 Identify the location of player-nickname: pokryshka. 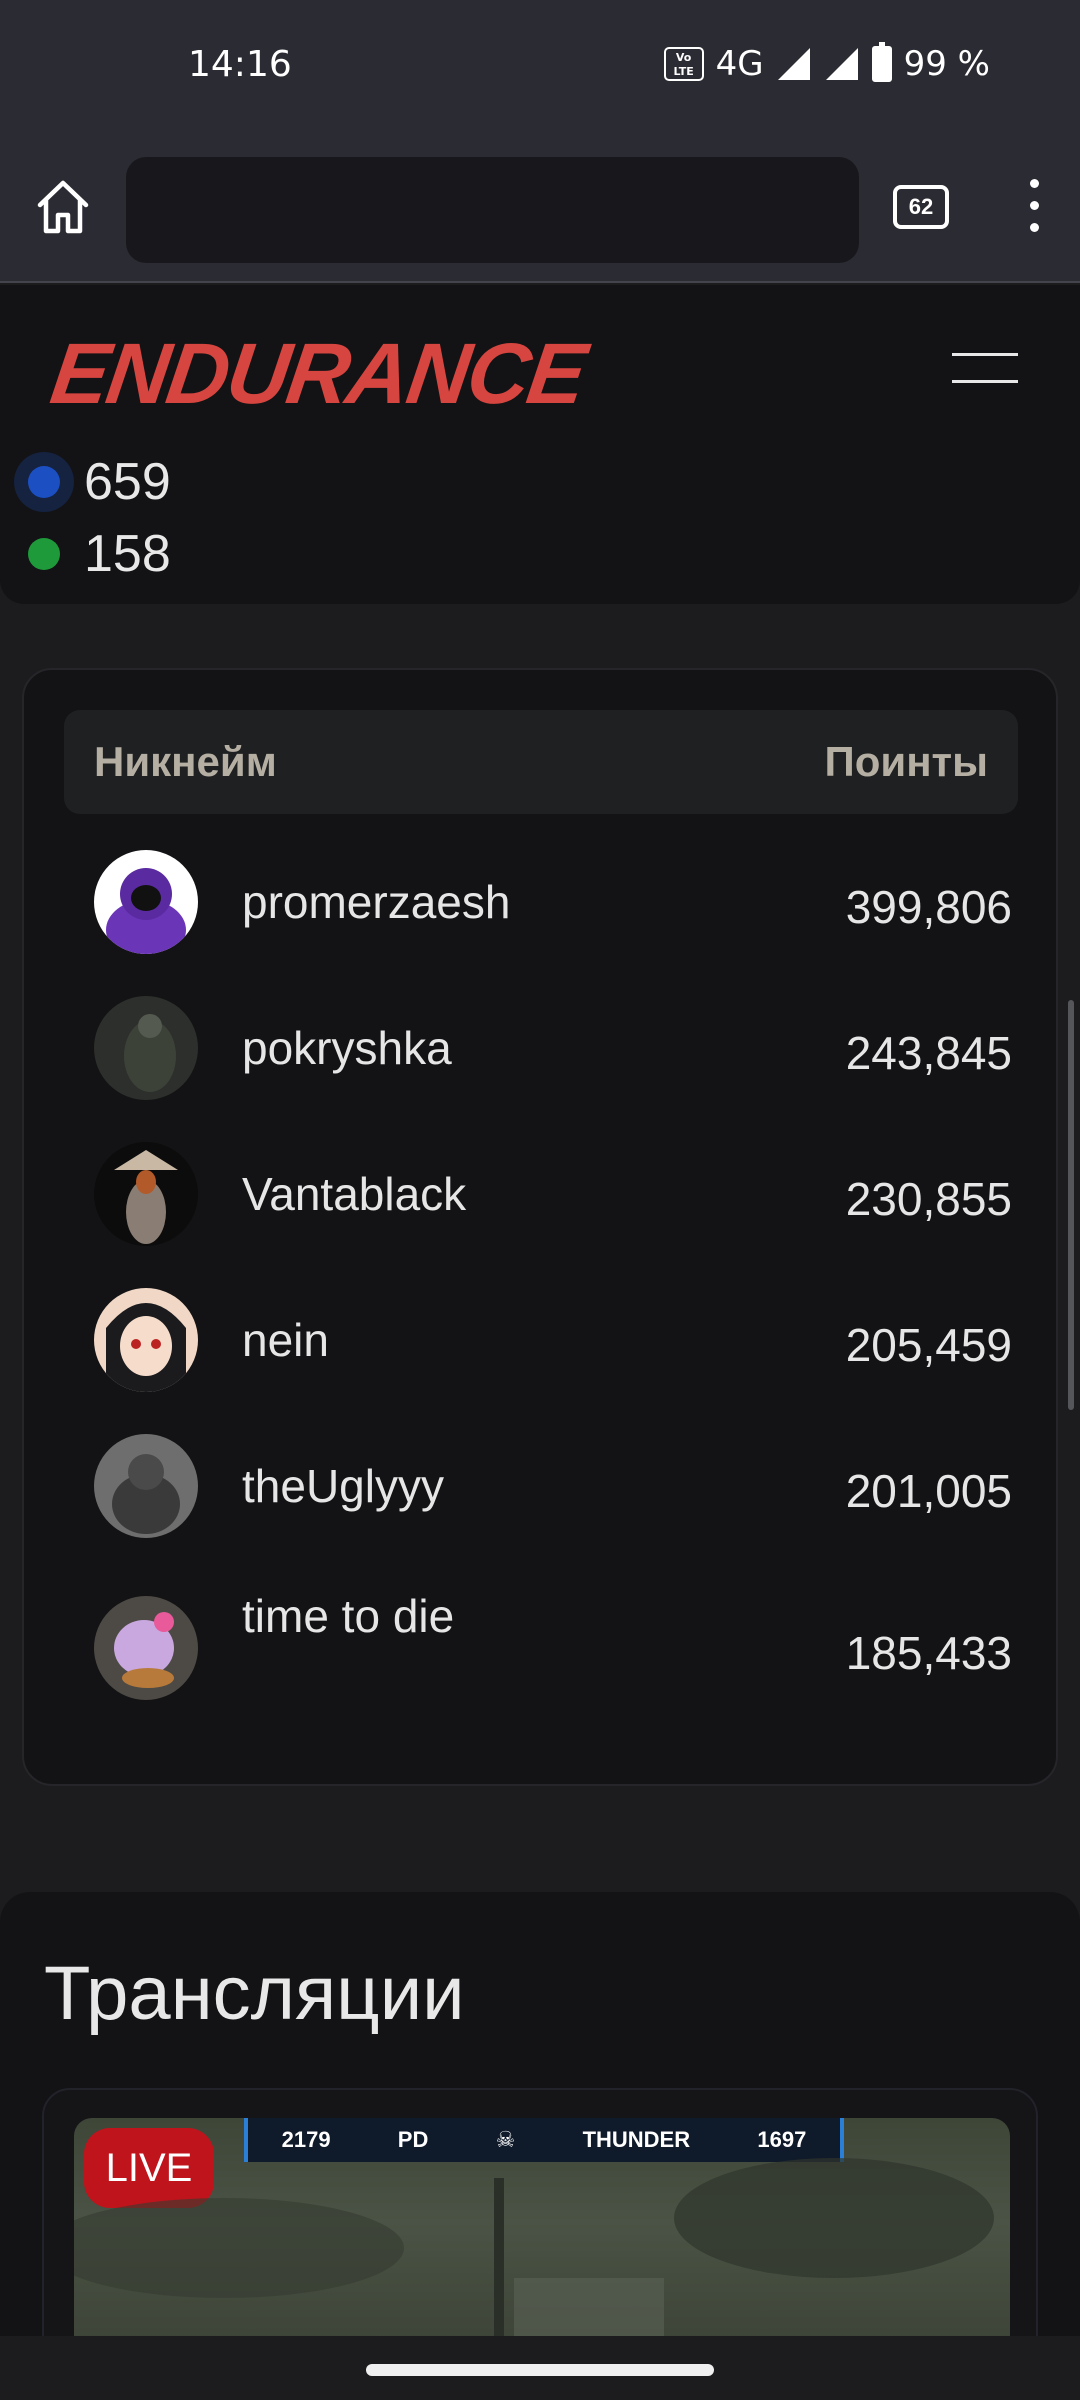
(347, 1048).